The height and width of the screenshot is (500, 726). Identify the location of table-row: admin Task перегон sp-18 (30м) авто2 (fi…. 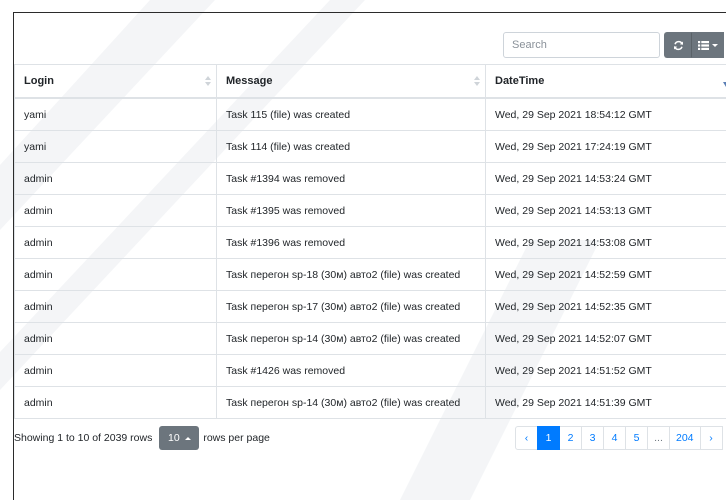
(370, 274).